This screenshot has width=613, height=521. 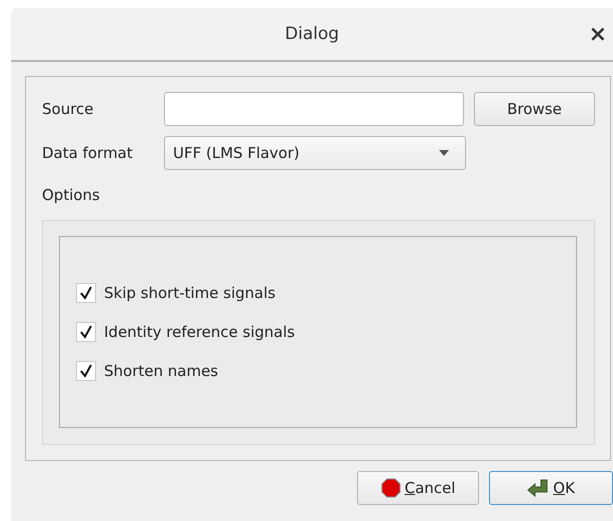 I want to click on source-label: Source, so click(x=68, y=109).